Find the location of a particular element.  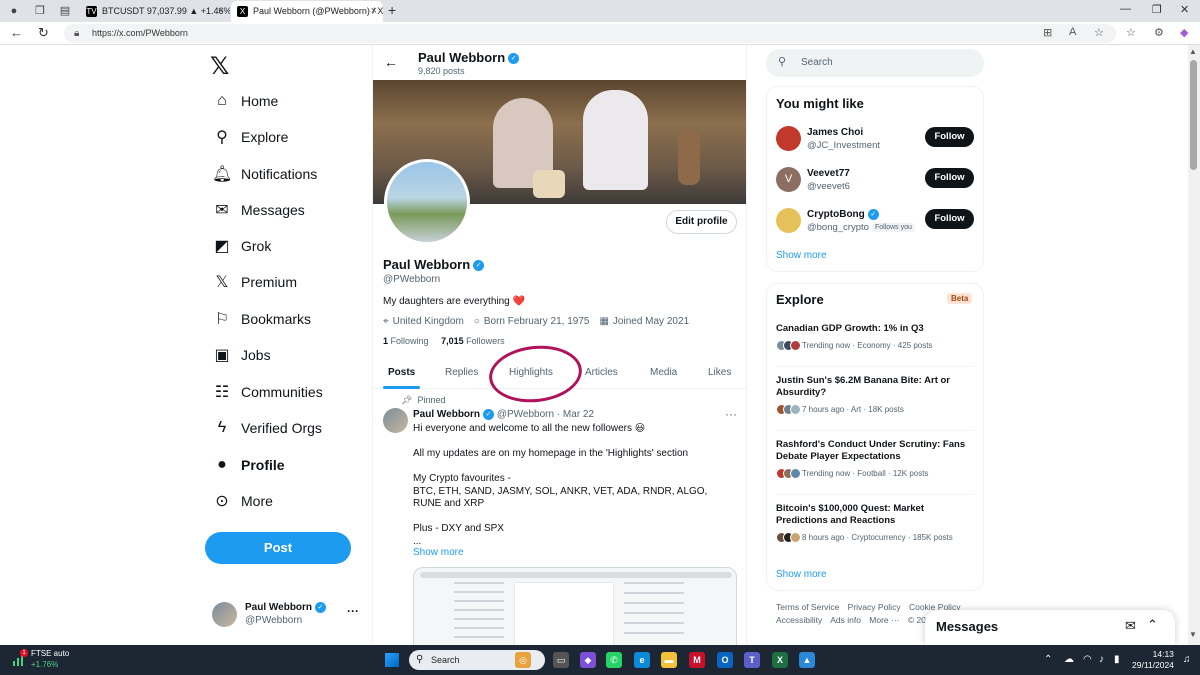

back-arrow-icon: ← is located at coordinates (391, 62).